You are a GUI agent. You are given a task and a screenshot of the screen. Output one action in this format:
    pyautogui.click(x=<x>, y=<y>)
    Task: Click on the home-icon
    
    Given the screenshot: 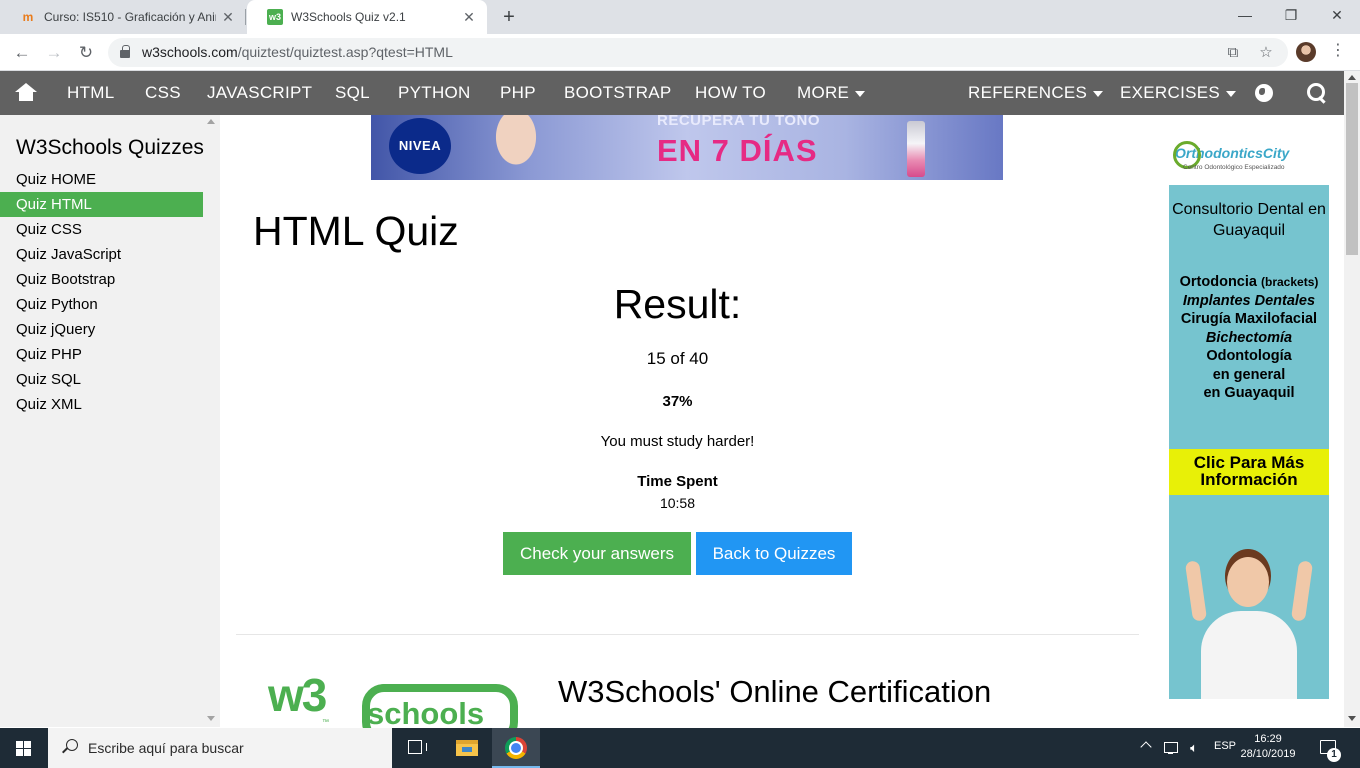 What is the action you would take?
    pyautogui.click(x=26, y=93)
    